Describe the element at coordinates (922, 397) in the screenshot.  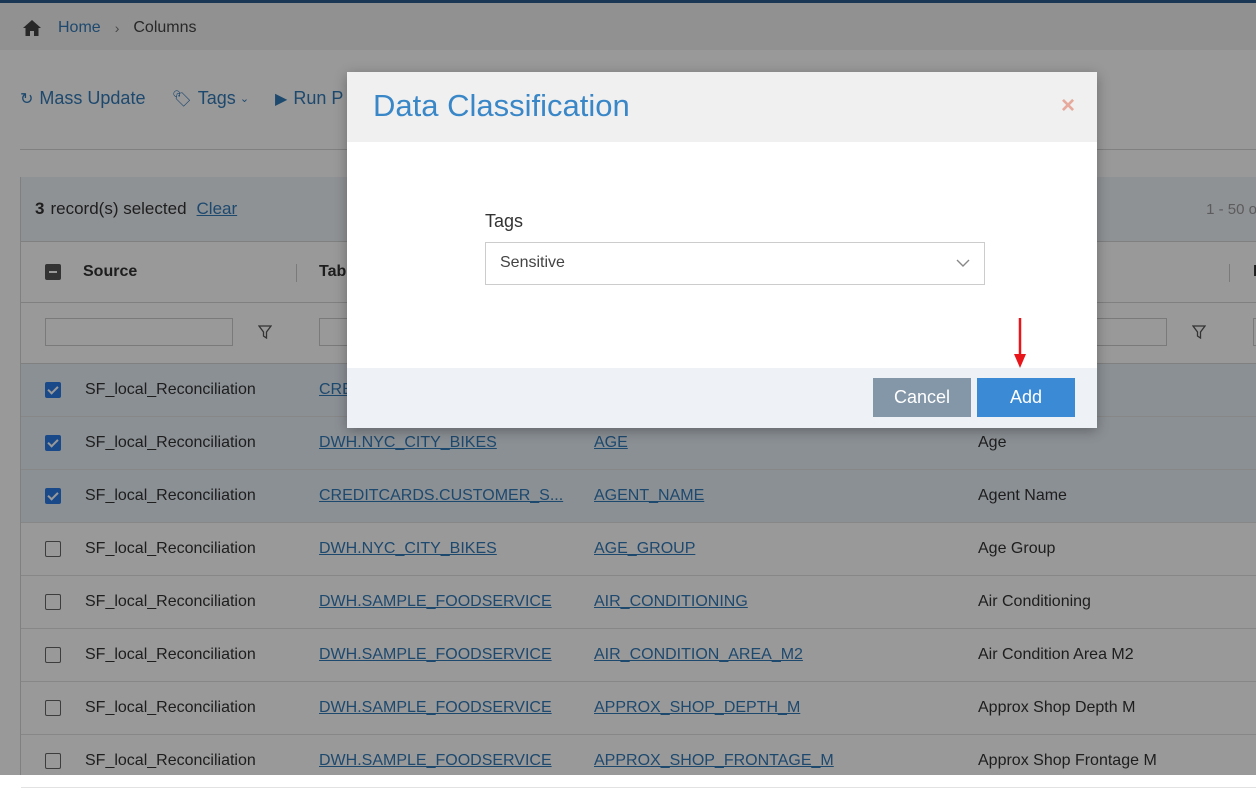
I see `cancel-button: Cancel` at that location.